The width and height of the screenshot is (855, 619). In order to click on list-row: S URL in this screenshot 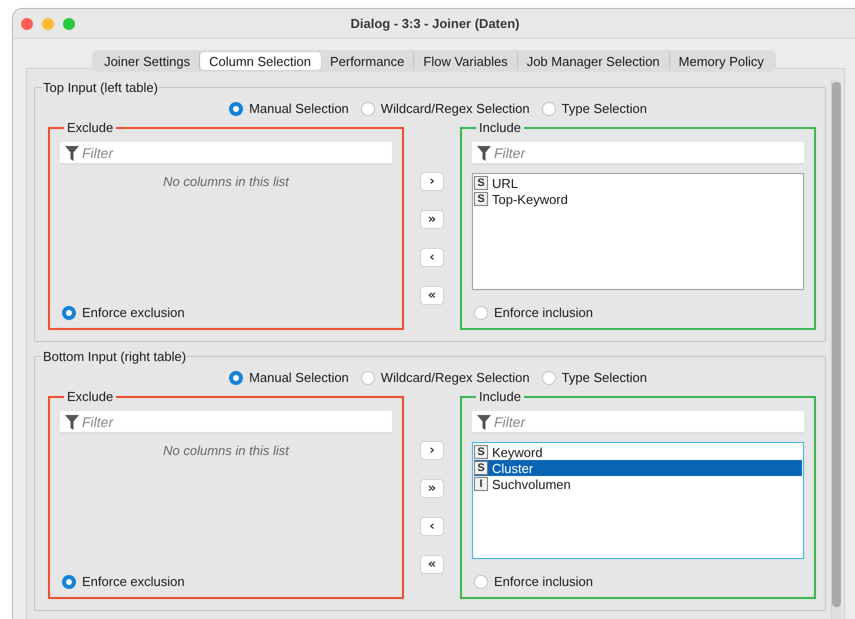, I will do `click(638, 183)`.